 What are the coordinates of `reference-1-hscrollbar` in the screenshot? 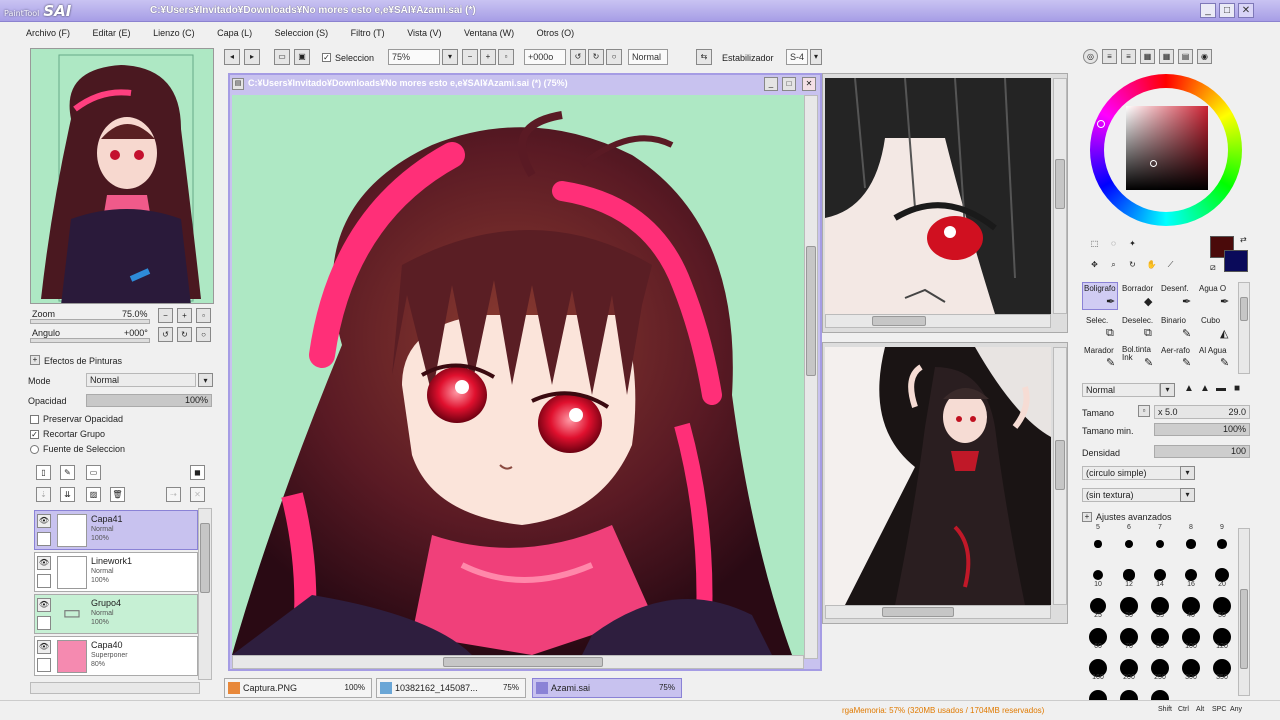 It's located at (938, 321).